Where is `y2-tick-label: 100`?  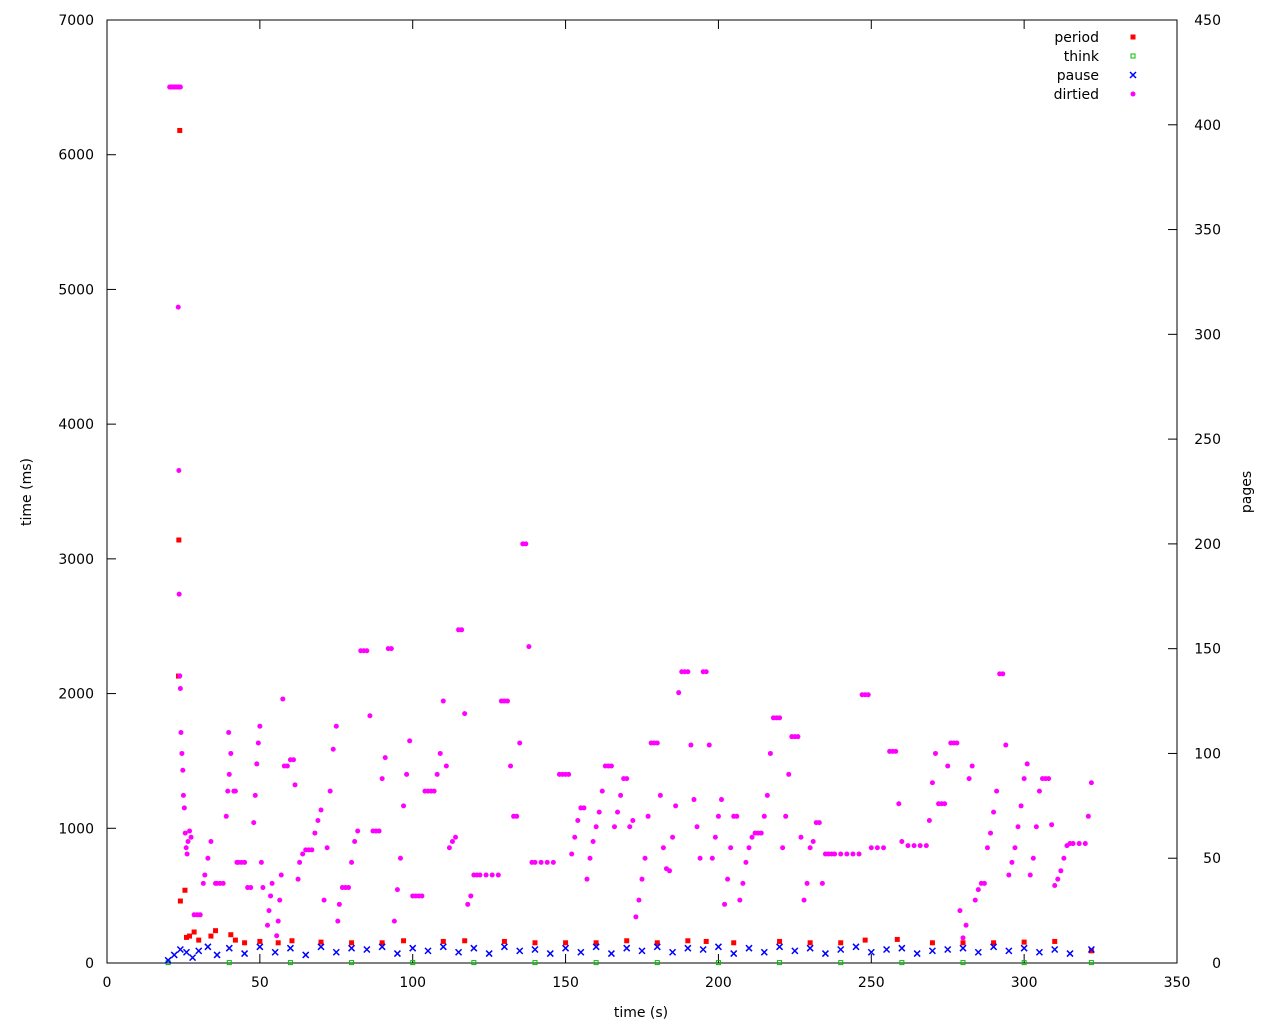 y2-tick-label: 100 is located at coordinates (1207, 754).